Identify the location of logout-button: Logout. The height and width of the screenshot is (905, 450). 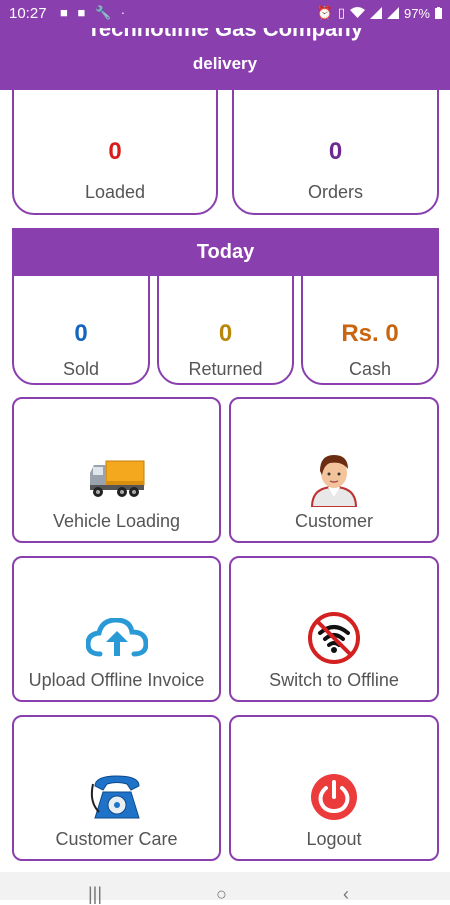
(334, 788).